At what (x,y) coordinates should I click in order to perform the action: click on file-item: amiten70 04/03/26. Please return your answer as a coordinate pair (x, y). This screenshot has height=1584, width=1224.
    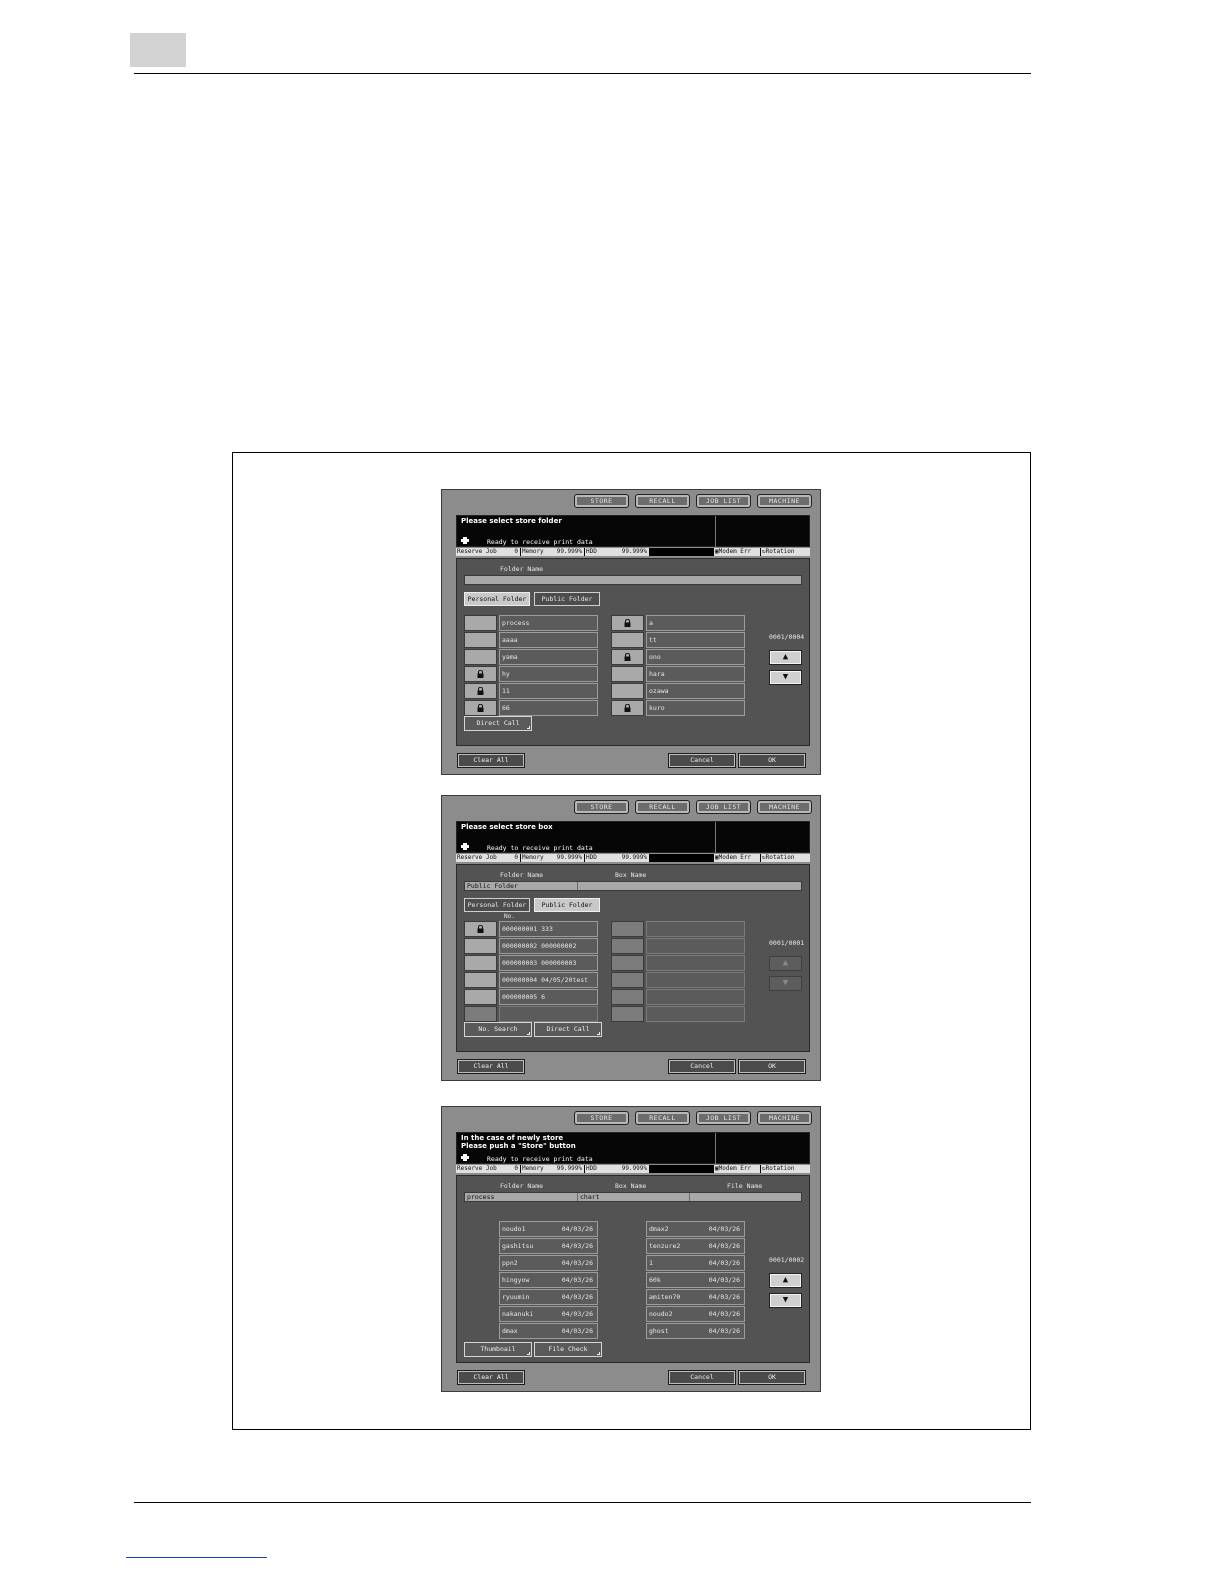
    Looking at the image, I should click on (695, 1297).